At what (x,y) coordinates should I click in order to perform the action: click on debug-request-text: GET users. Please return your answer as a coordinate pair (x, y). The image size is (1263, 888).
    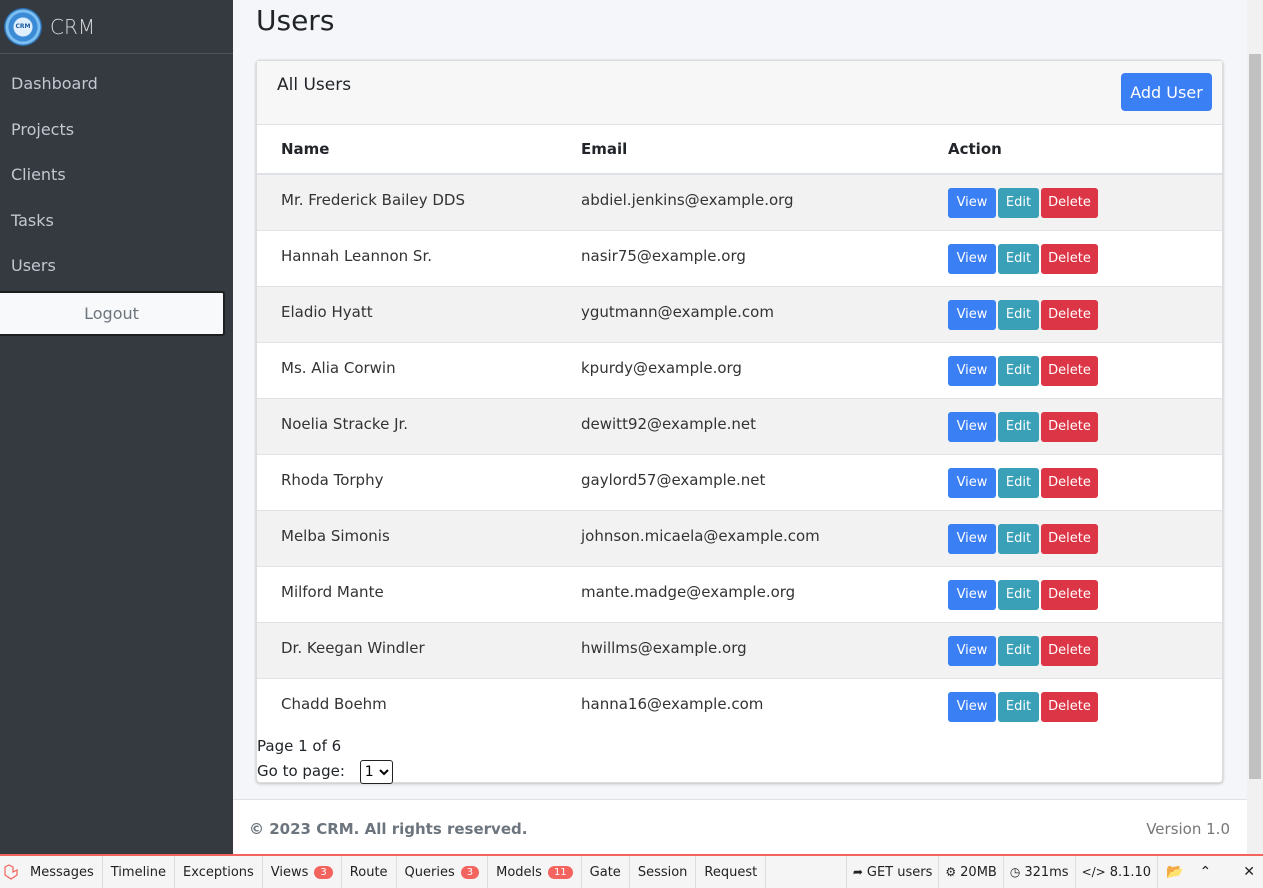
    Looking at the image, I should click on (899, 872).